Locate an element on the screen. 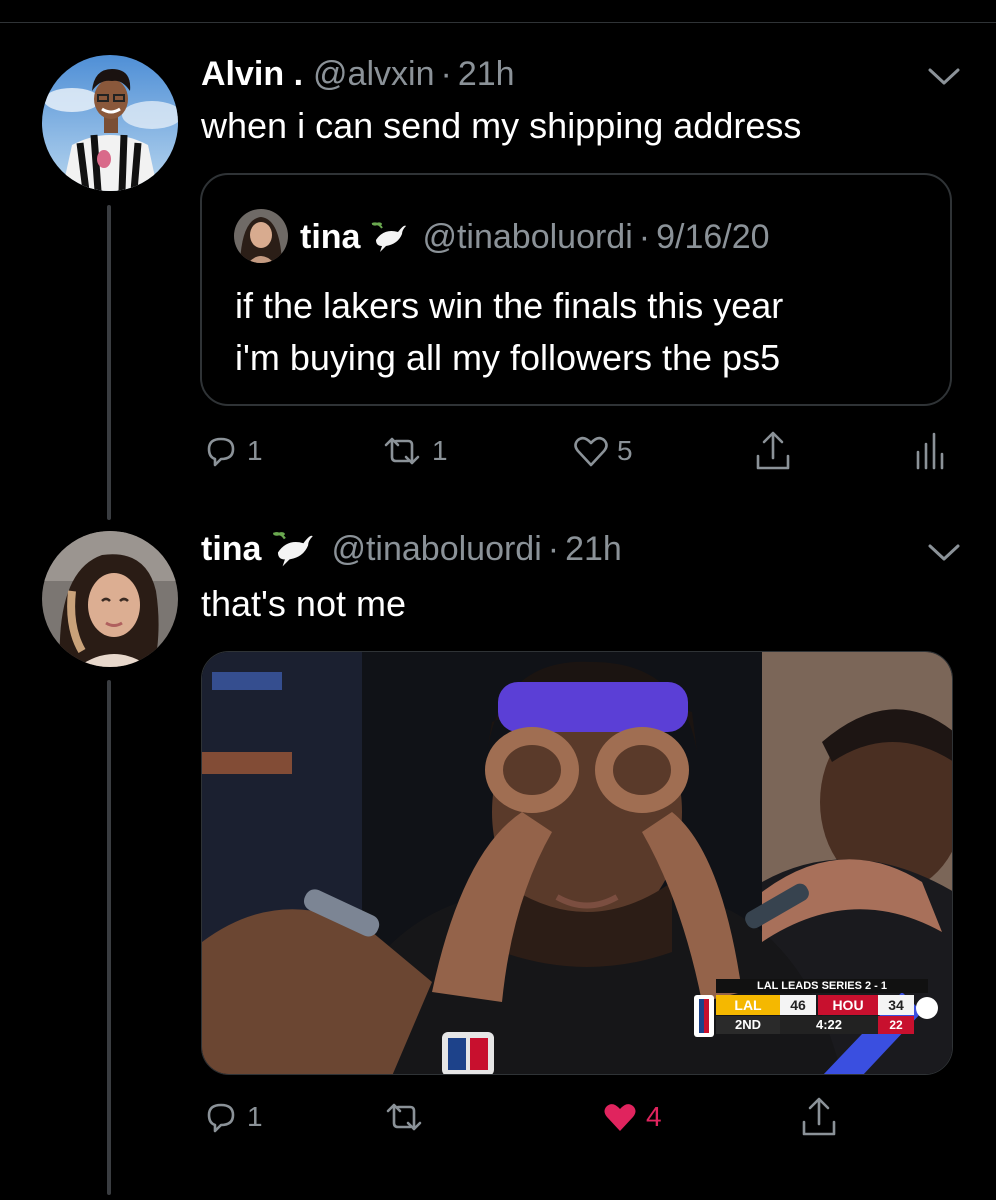 The width and height of the screenshot is (996, 1200). retweet-count: 1 is located at coordinates (440, 450).